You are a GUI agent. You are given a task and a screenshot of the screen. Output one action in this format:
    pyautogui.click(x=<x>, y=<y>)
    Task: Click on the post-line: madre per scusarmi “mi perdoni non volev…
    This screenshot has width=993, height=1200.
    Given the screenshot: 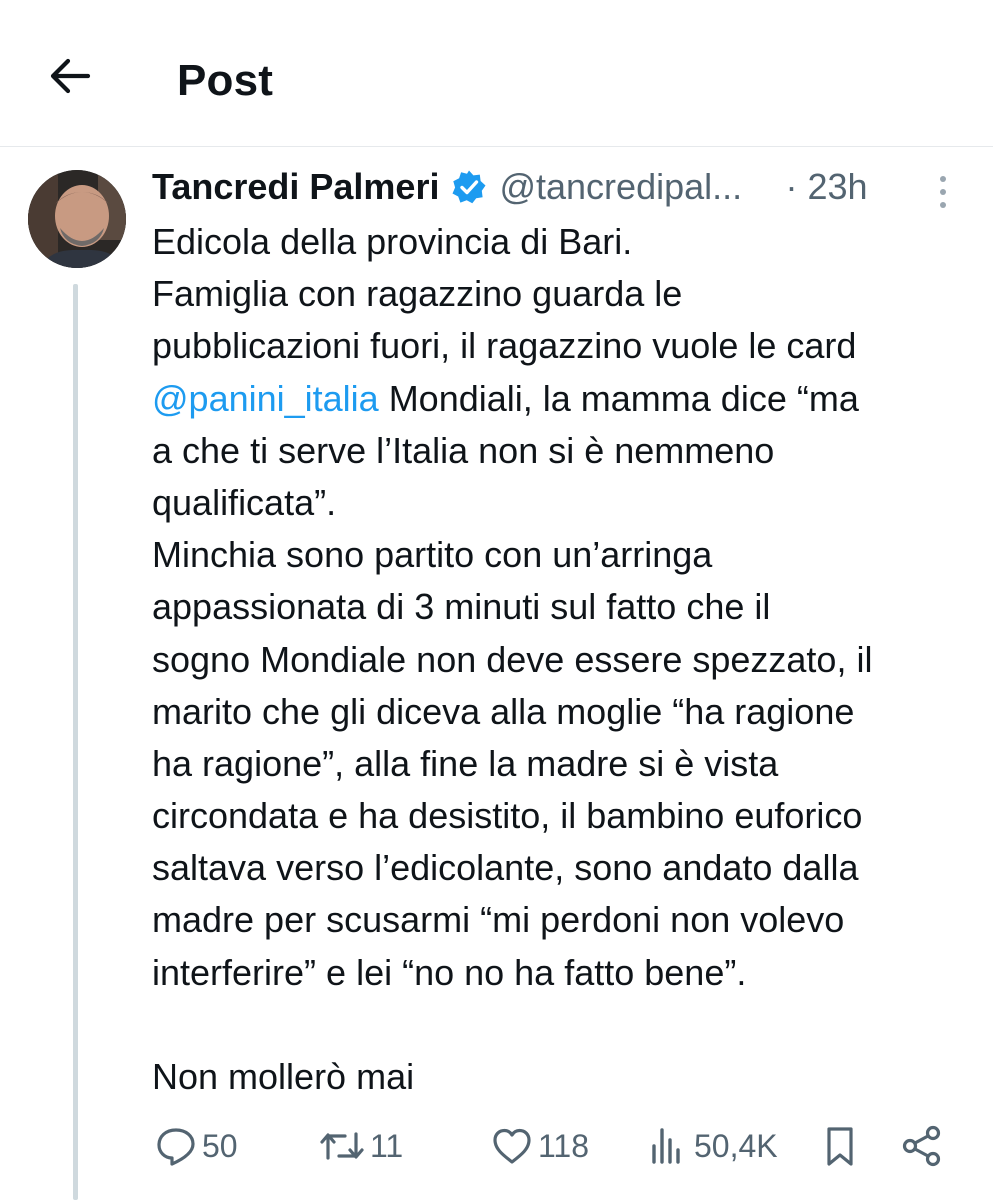 What is the action you would take?
    pyautogui.click(x=498, y=920)
    